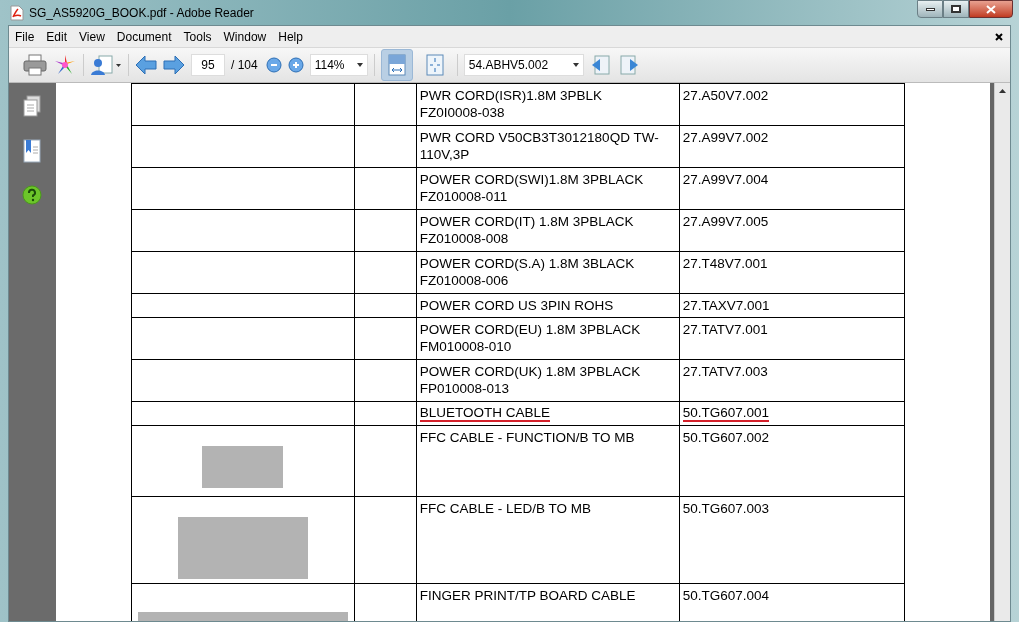 The height and width of the screenshot is (622, 1019). What do you see at coordinates (516, 305) in the screenshot?
I see `part-description: POWER CORD US 3PIN ROHS` at bounding box center [516, 305].